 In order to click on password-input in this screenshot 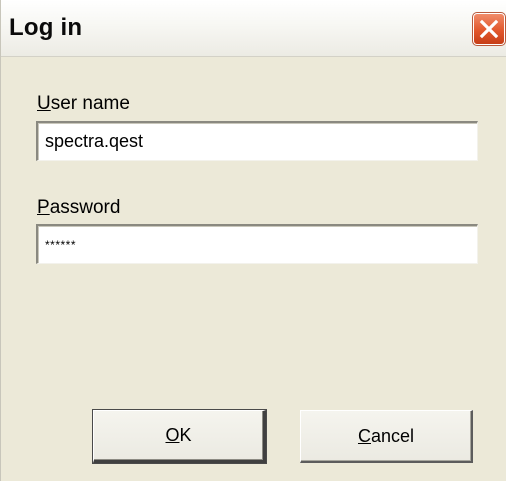, I will do `click(257, 244)`.